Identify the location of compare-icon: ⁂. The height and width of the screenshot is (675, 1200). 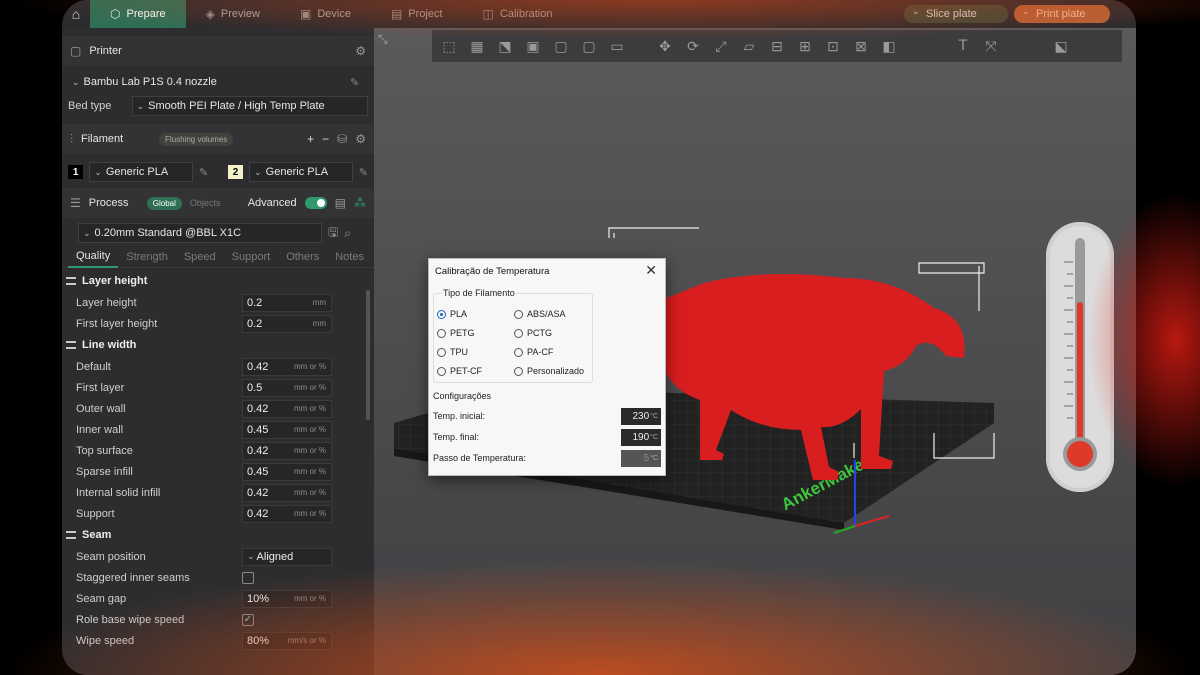
(360, 203).